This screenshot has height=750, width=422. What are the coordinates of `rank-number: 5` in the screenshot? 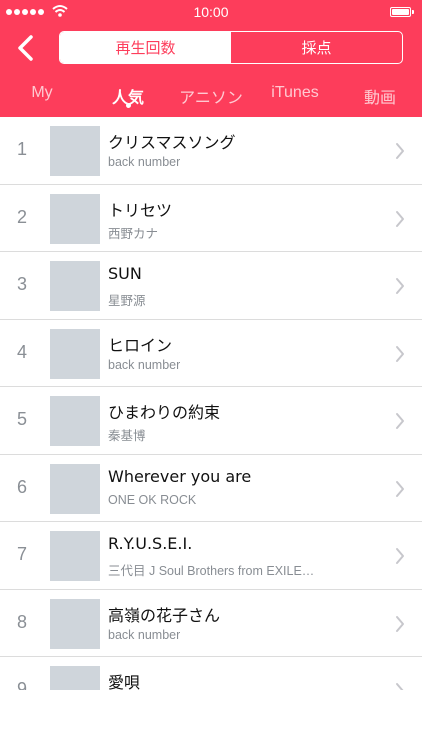 It's located at (22, 419).